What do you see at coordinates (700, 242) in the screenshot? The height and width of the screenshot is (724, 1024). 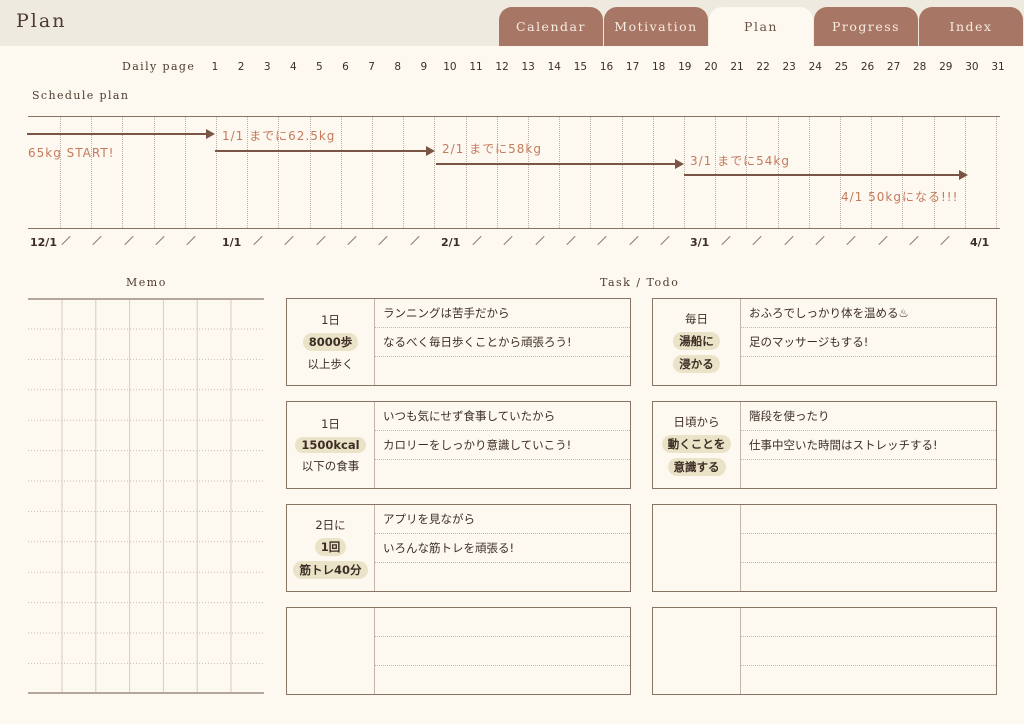 I see `date-mark: 3/1` at bounding box center [700, 242].